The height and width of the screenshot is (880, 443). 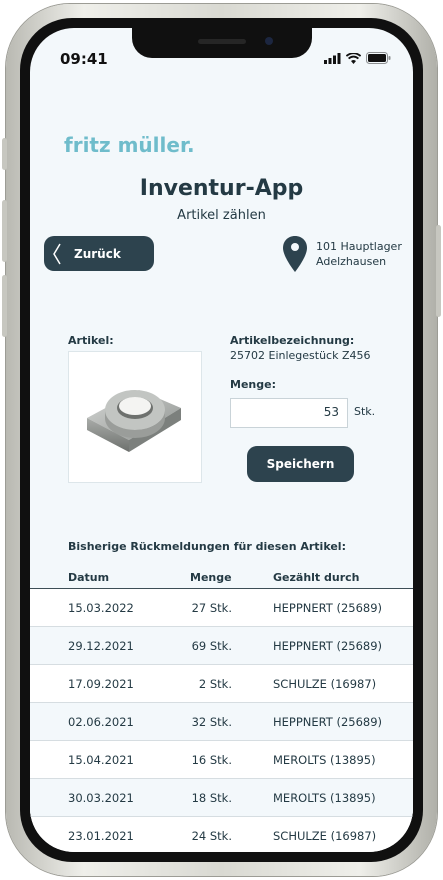 What do you see at coordinates (365, 411) in the screenshot?
I see `quantity-unit: Stk.` at bounding box center [365, 411].